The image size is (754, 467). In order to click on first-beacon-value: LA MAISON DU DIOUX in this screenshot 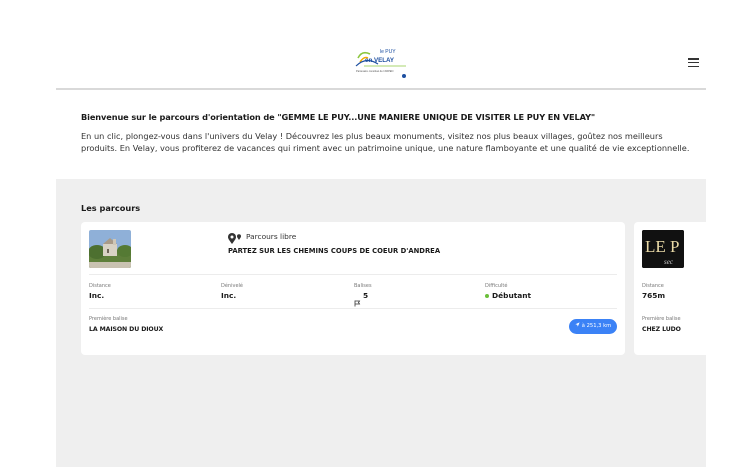, I will do `click(126, 329)`.